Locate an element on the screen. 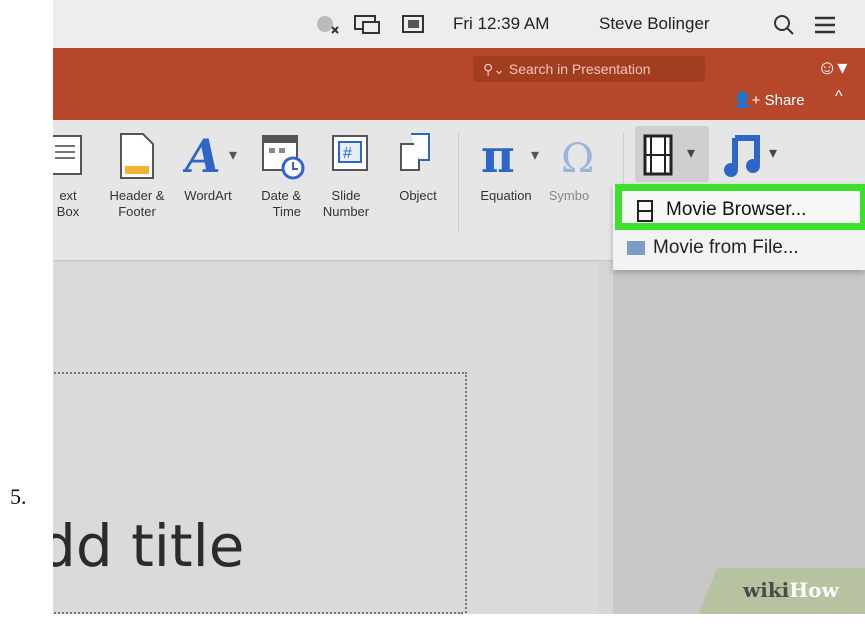 The image size is (865, 628). screen-icon is located at coordinates (413, 27).